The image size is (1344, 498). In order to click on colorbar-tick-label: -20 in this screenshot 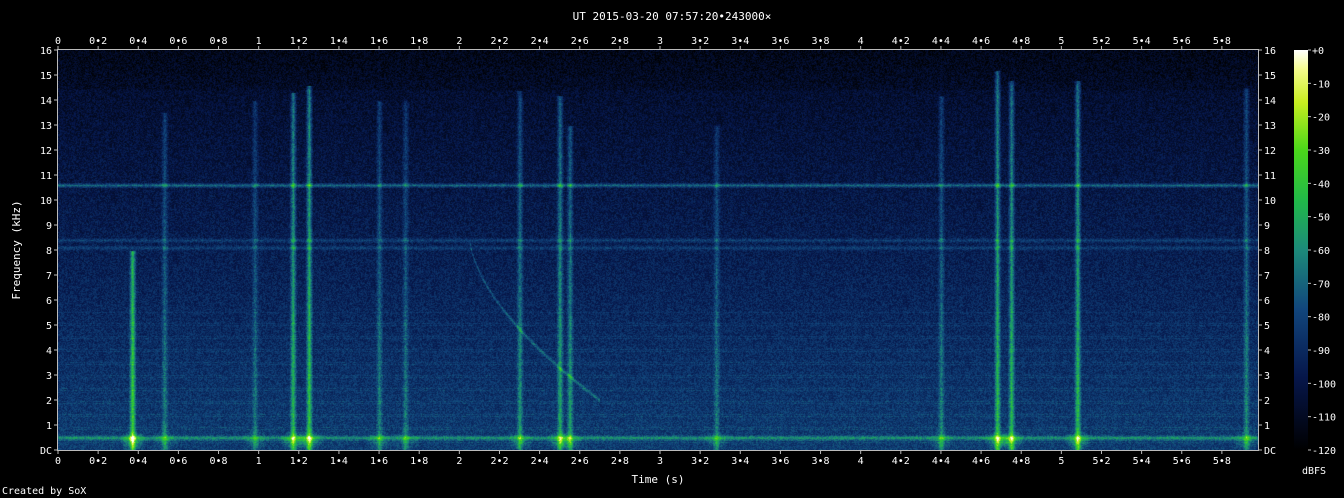, I will do `click(1321, 118)`.